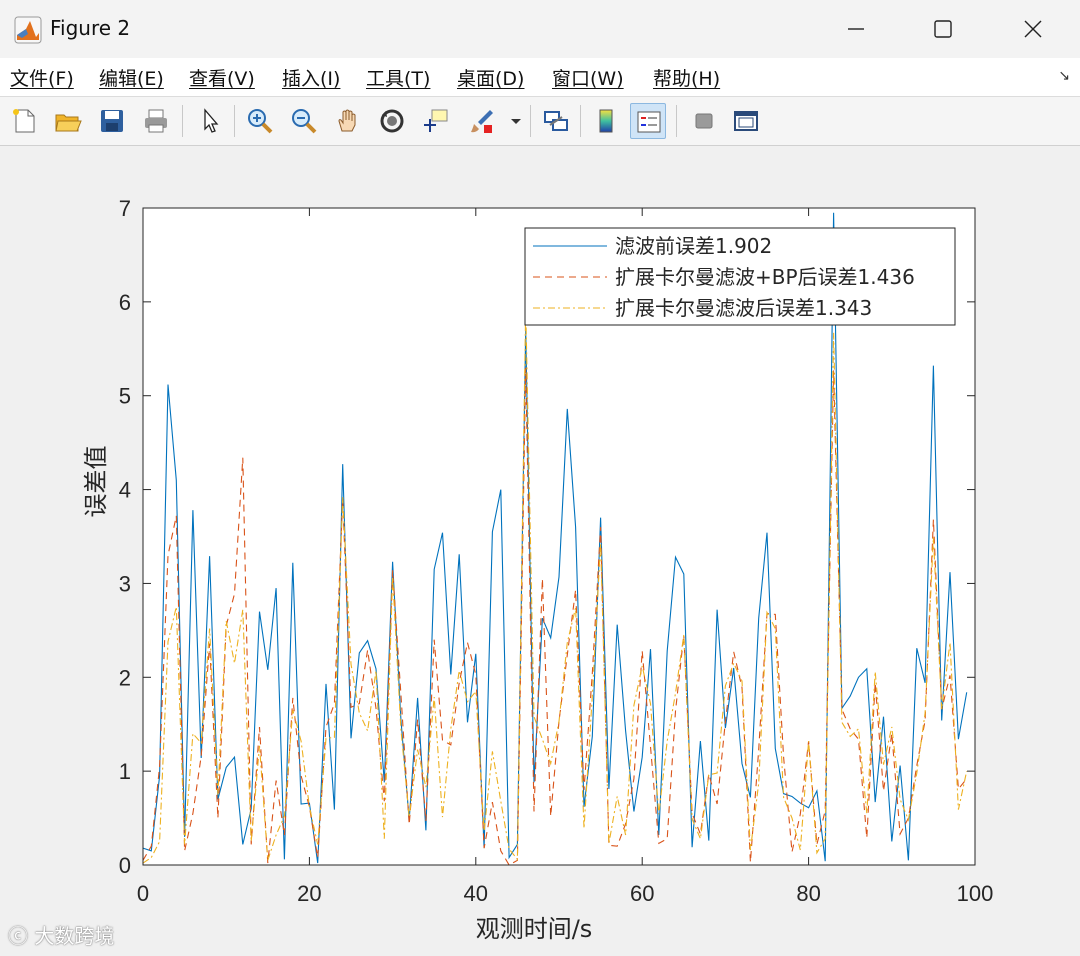  What do you see at coordinates (309, 893) in the screenshot?
I see `x-tick-label: 20` at bounding box center [309, 893].